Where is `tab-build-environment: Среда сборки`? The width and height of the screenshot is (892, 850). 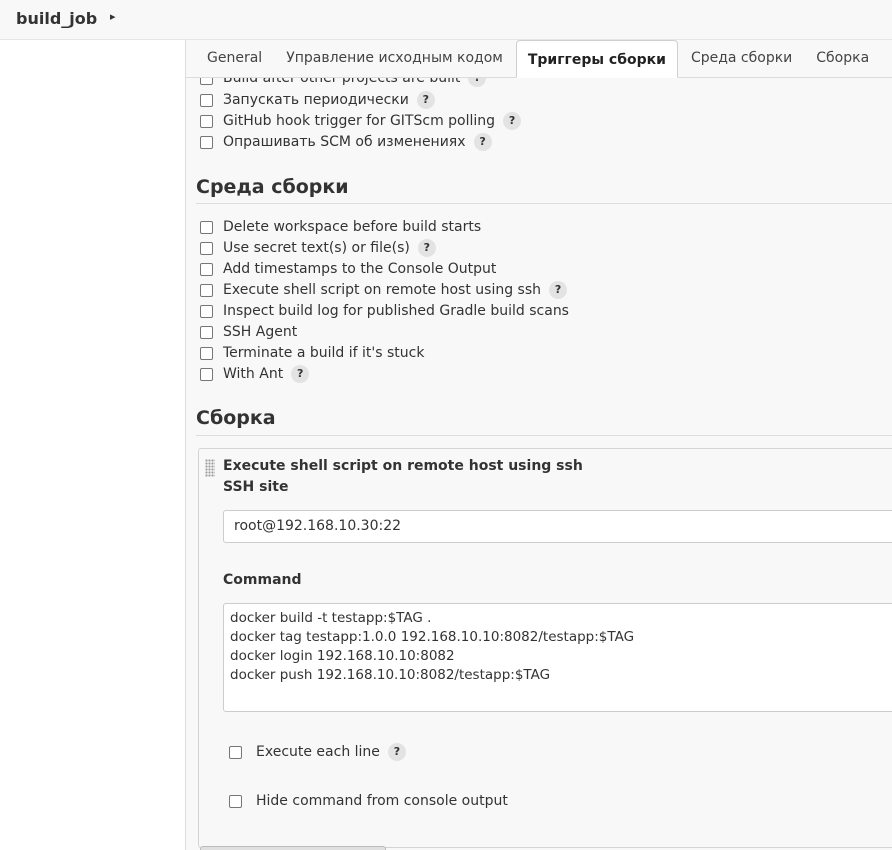 tab-build-environment: Среда сборки is located at coordinates (741, 58).